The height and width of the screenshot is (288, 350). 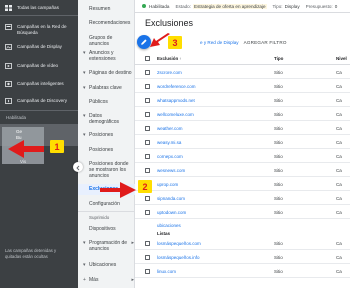 What do you see at coordinates (106, 88) in the screenshot?
I see `menu-item-keywords: ▾ Palabras clave` at bounding box center [106, 88].